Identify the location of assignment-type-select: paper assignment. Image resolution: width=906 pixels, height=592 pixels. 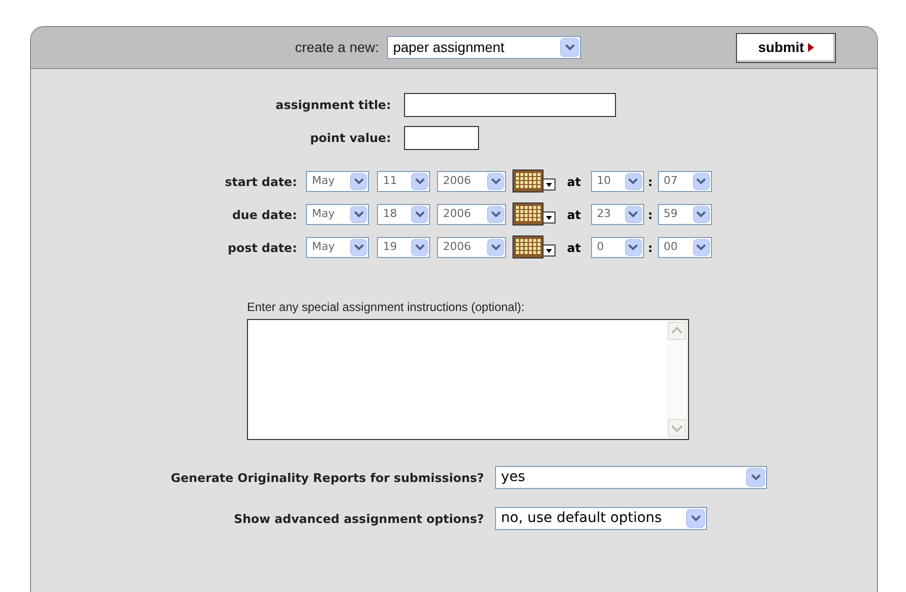
(484, 47).